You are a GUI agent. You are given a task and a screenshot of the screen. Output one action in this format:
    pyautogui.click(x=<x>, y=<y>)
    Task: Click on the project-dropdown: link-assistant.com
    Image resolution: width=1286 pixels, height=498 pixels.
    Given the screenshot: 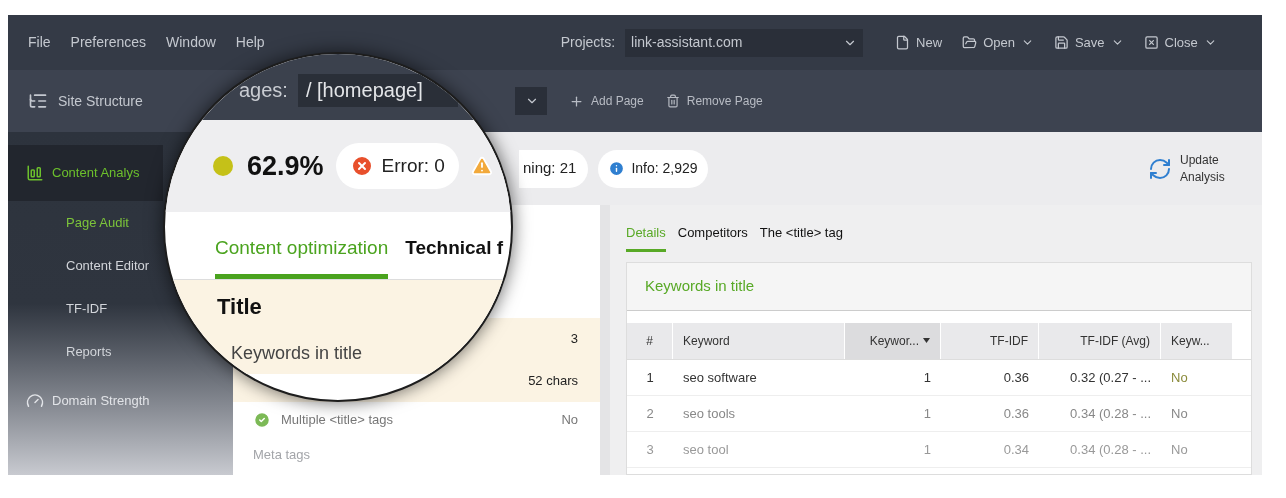 What is the action you would take?
    pyautogui.click(x=744, y=42)
    